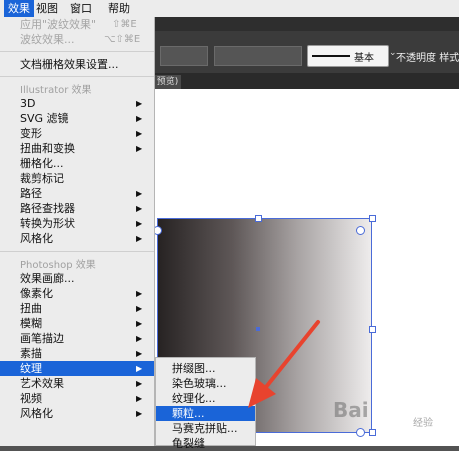  What do you see at coordinates (284, 364) in the screenshot?
I see `annotation-arrow` at bounding box center [284, 364].